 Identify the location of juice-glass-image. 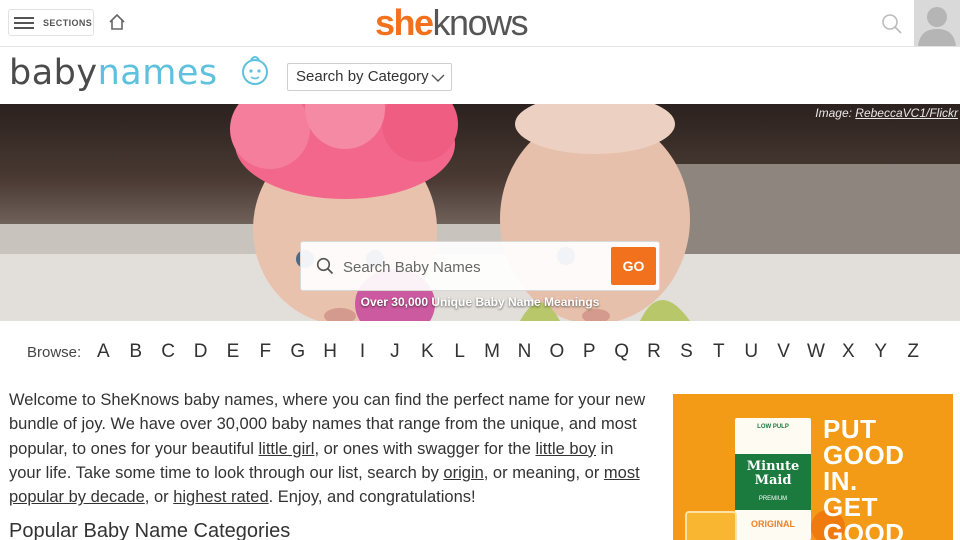
(711, 525).